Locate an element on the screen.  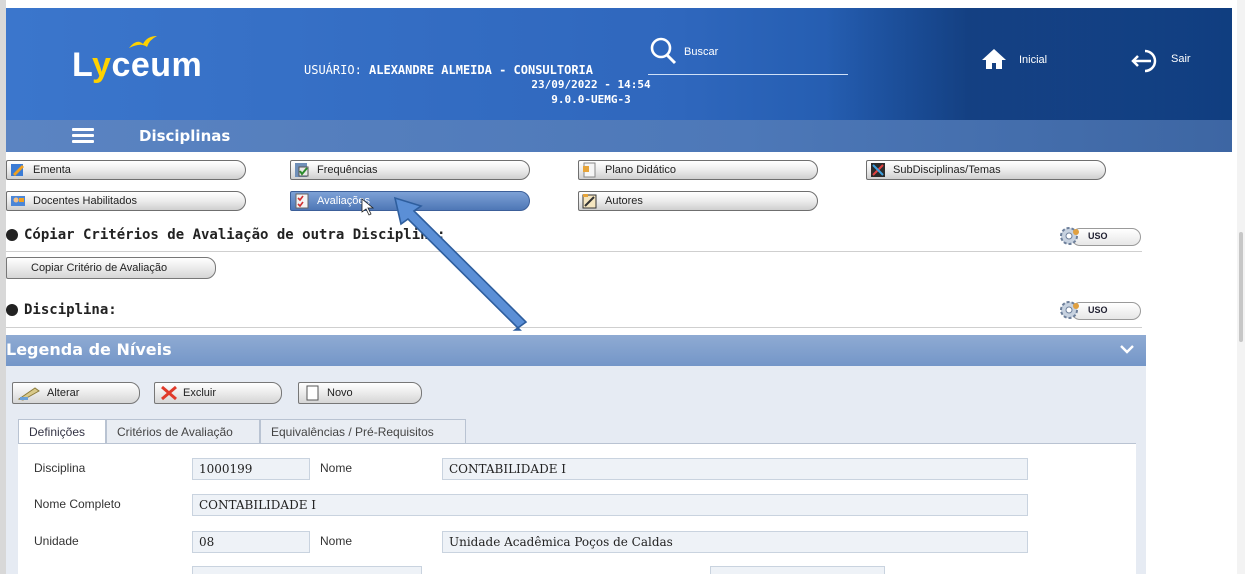
nav-label: Ementa is located at coordinates (52, 170).